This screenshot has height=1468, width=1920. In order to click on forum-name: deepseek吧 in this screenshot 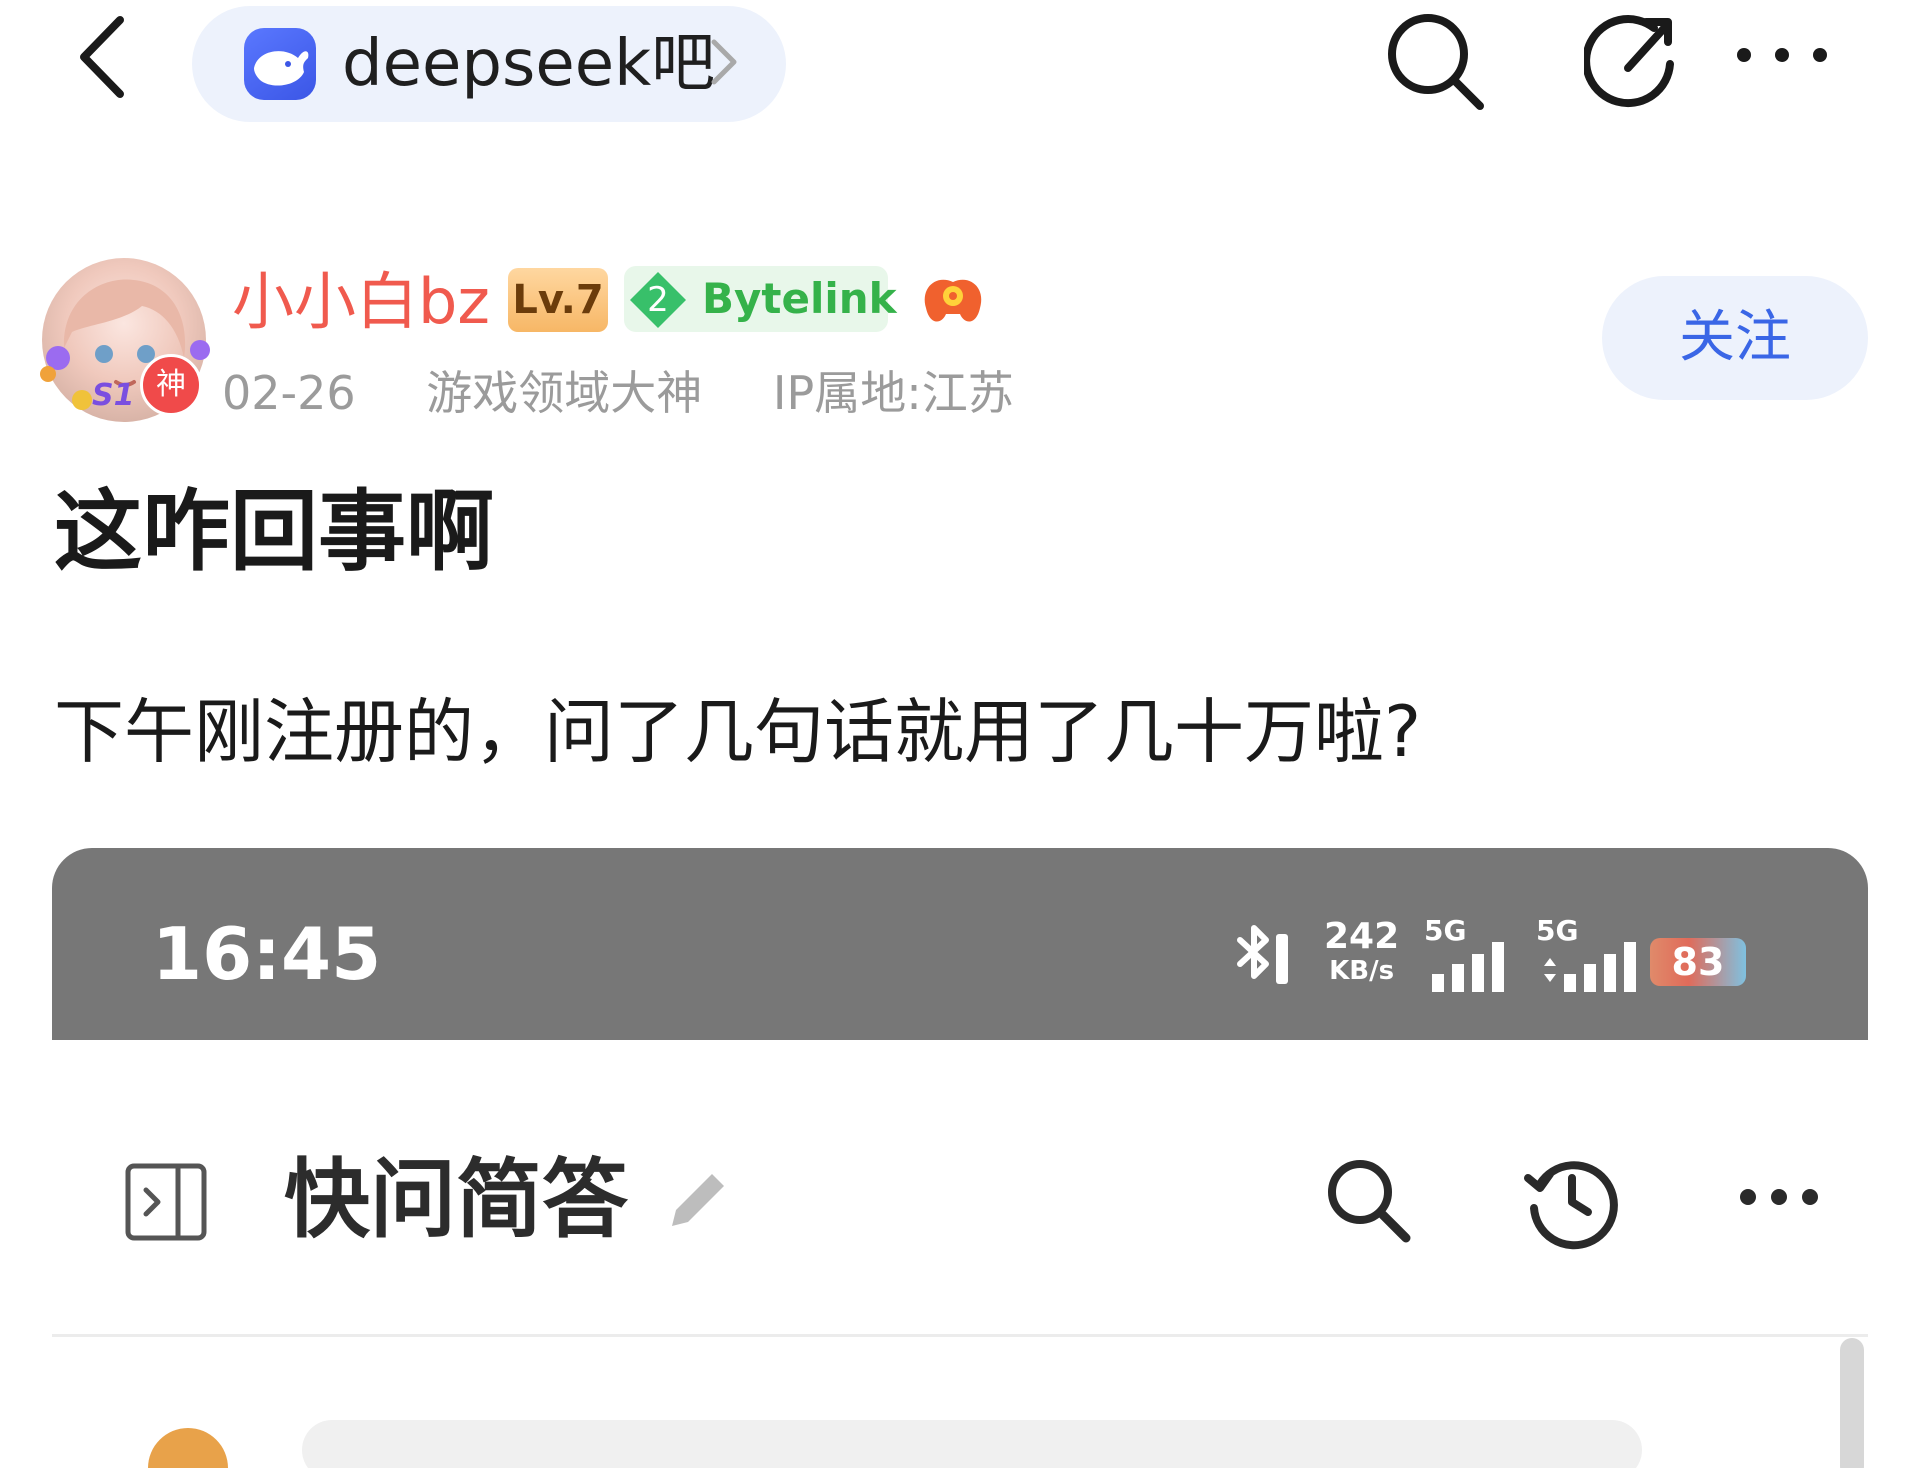, I will do `click(529, 64)`.